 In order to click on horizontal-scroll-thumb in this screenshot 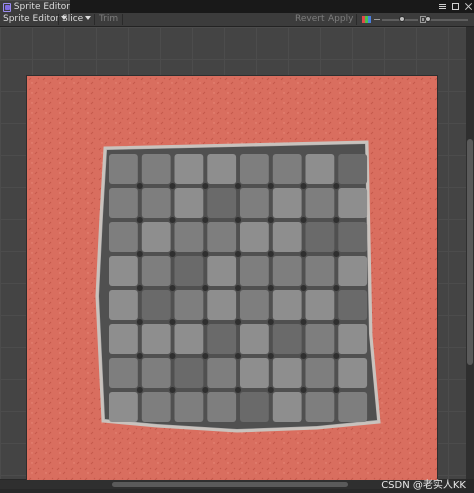, I will do `click(230, 484)`.